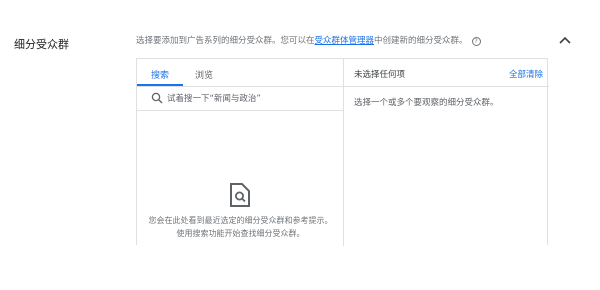 Image resolution: width=600 pixels, height=290 pixels. I want to click on clear-all-button: 全部清除, so click(526, 74).